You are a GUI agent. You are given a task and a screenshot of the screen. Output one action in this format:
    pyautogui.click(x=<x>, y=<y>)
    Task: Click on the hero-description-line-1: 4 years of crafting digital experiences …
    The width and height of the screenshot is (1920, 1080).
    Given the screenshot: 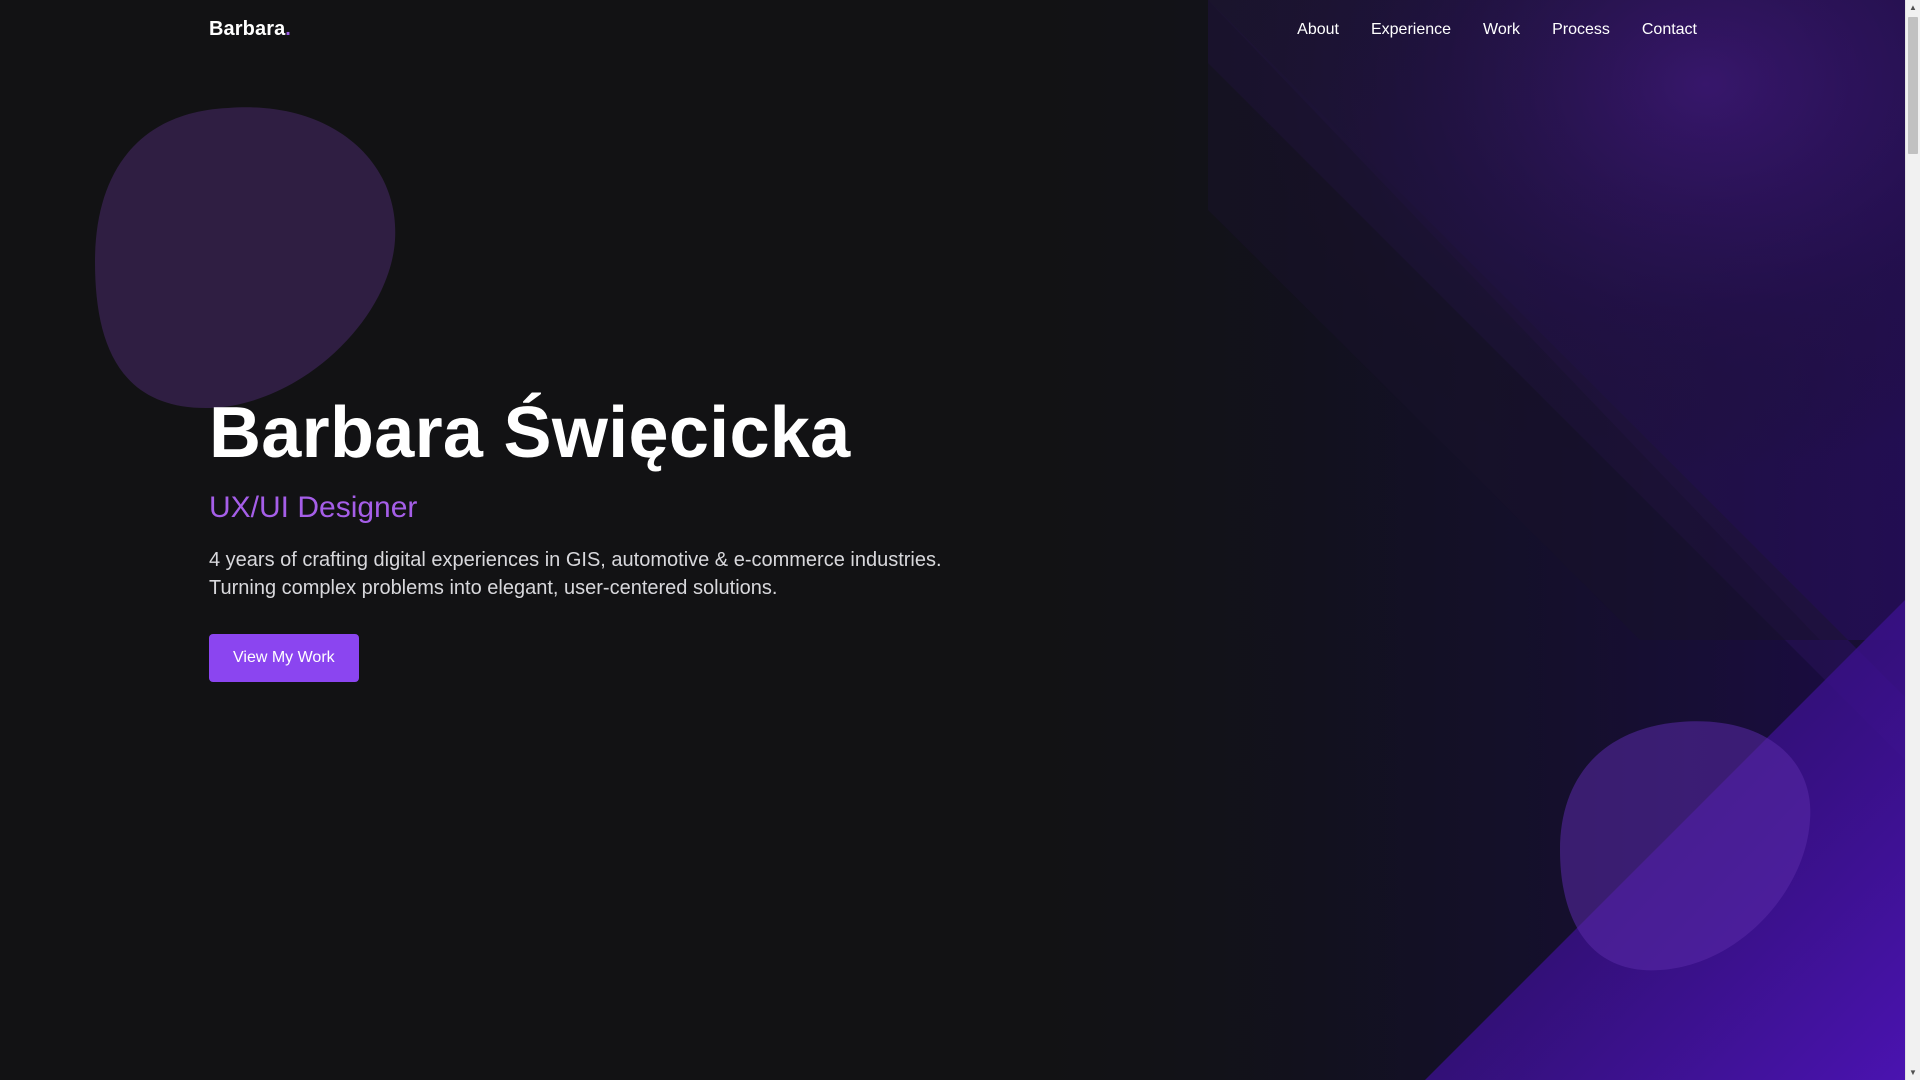 What is the action you would take?
    pyautogui.click(x=575, y=560)
    